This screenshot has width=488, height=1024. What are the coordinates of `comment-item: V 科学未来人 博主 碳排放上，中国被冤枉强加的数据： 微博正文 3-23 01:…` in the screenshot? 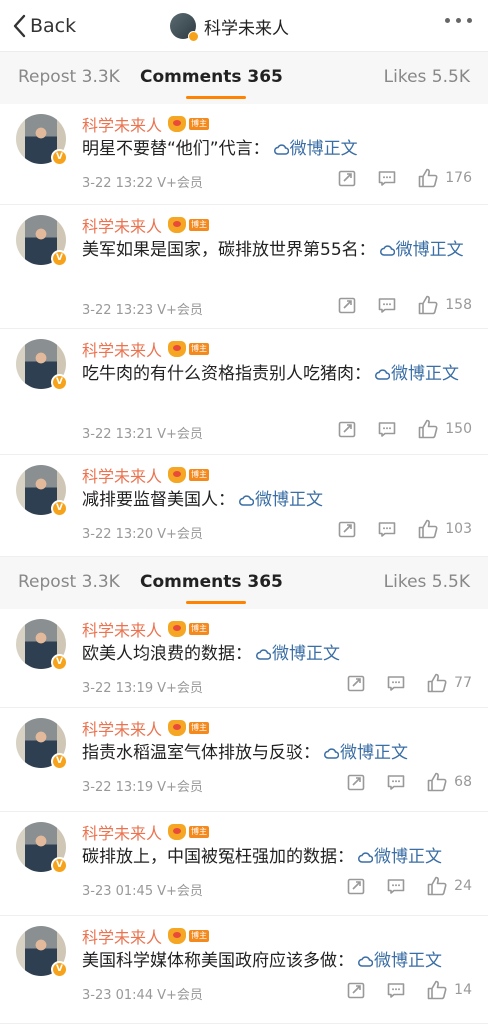 It's located at (244, 864).